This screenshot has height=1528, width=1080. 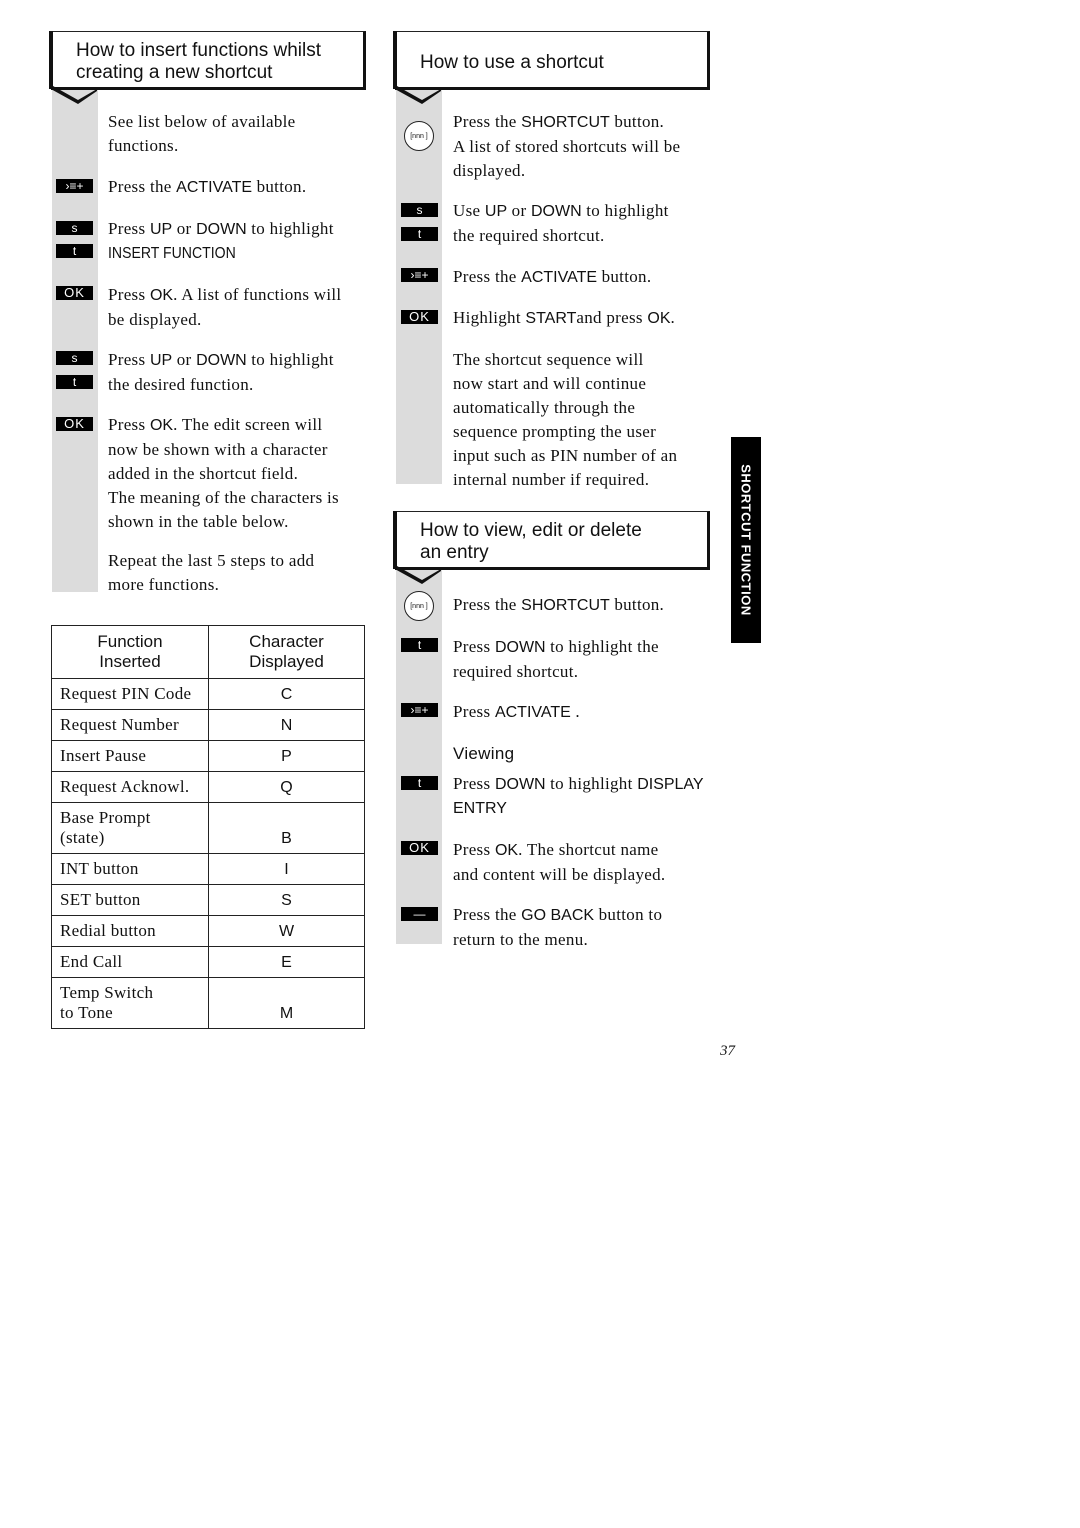 What do you see at coordinates (558, 605) in the screenshot?
I see `view-step-1: Press the SHORTCUT button.` at bounding box center [558, 605].